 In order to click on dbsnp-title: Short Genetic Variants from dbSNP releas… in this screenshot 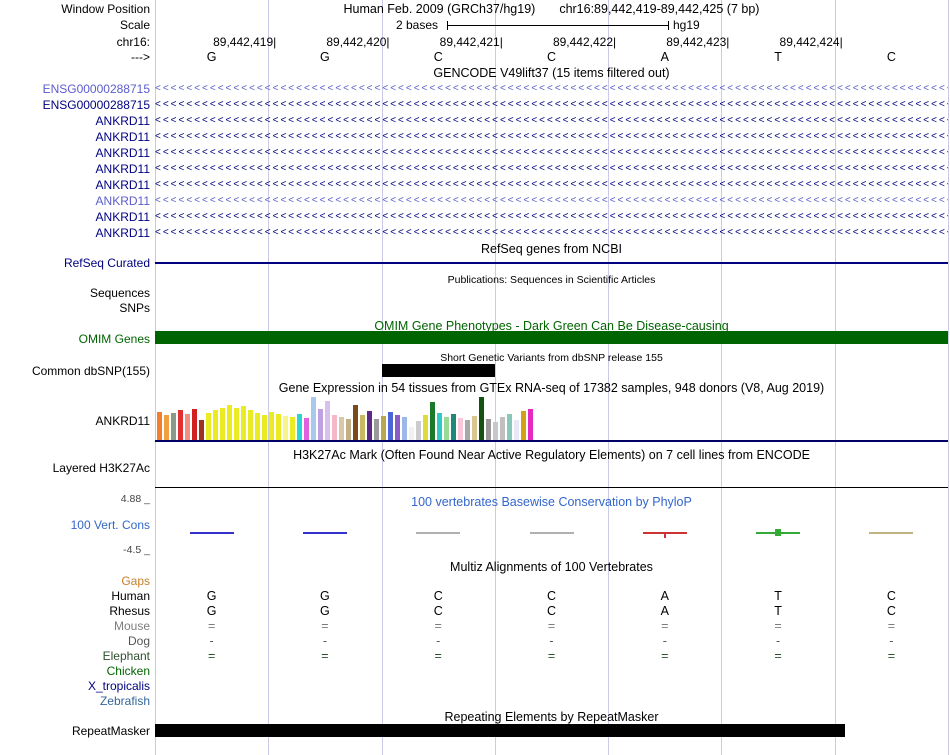, I will do `click(551, 358)`.